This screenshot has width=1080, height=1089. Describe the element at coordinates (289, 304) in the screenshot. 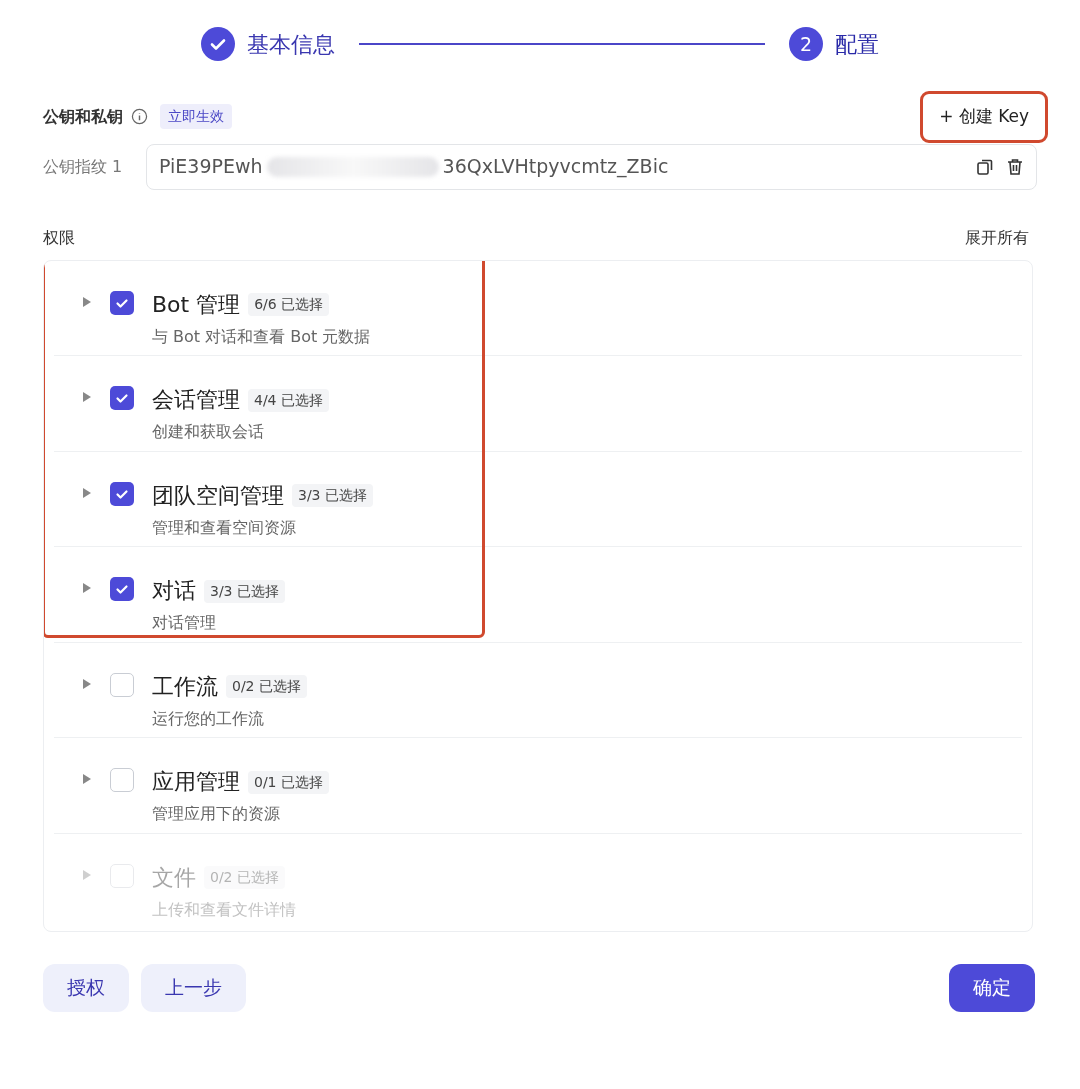

I see `selection-count: 6/6 已选择` at that location.